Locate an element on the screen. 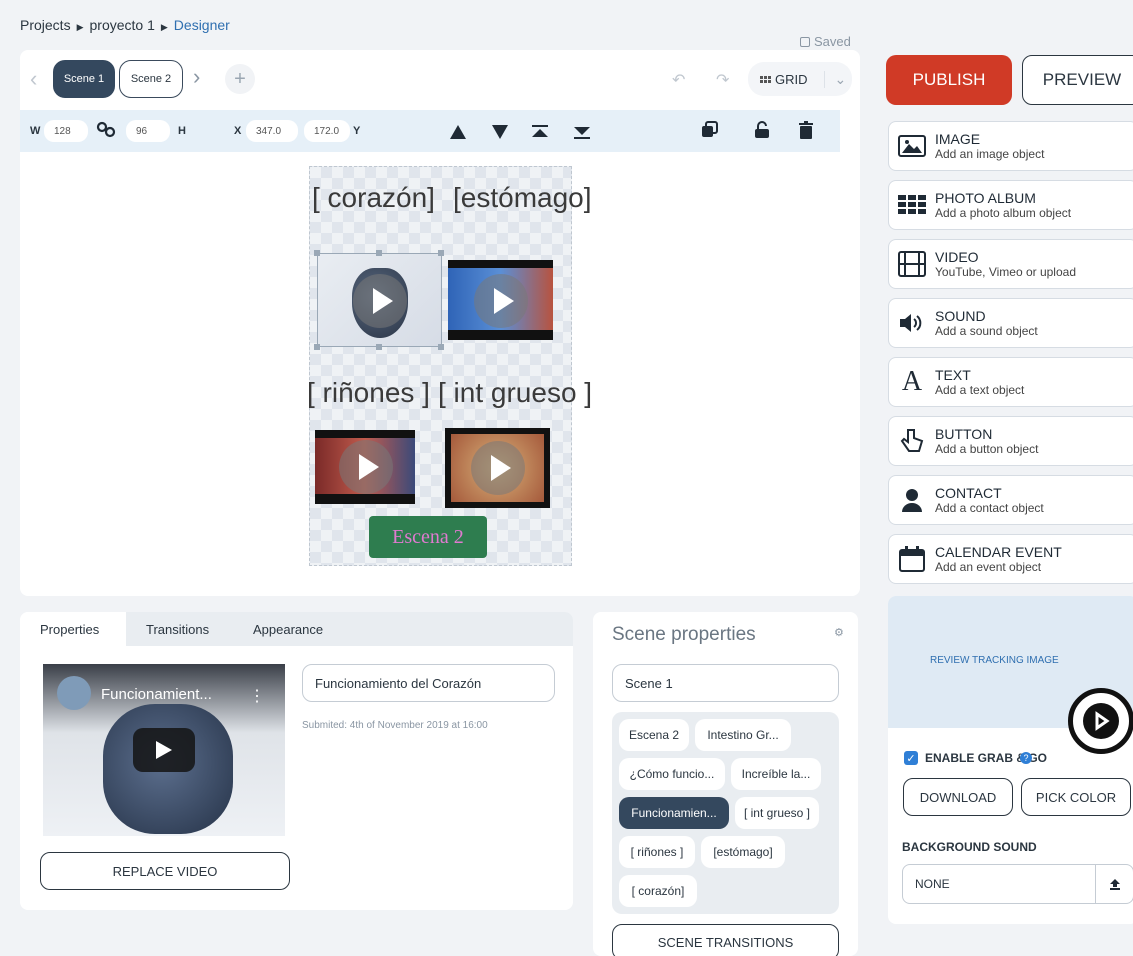 Image resolution: width=1133 pixels, height=956 pixels. add-photo-album-object: PHOTO ALBUM Add a photo album object is located at coordinates (1010, 205).